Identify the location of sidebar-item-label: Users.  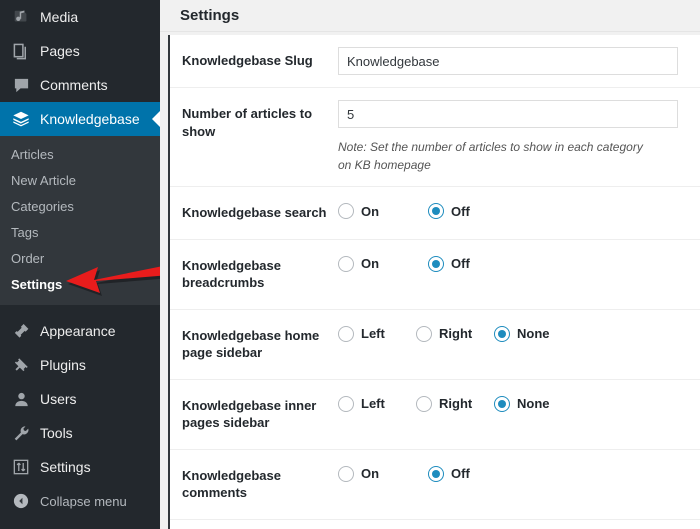
(58, 399).